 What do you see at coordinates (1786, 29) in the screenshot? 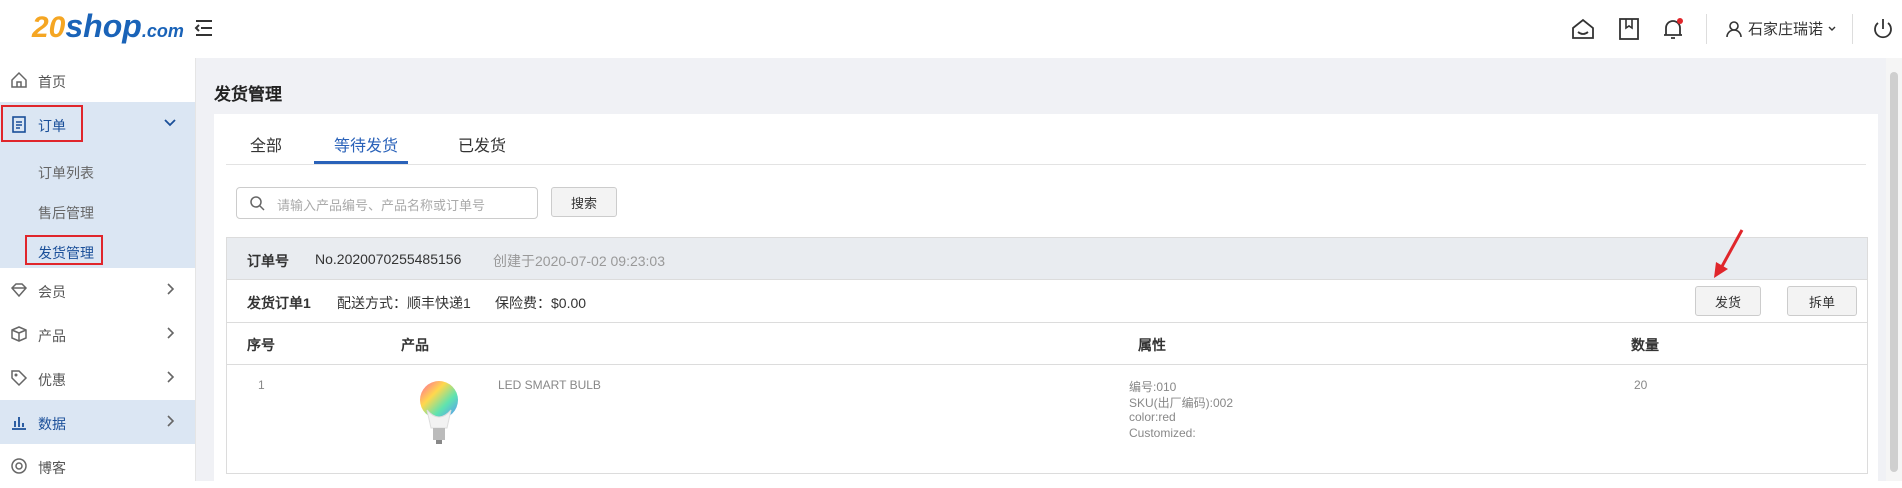
I see `user-name: 石家庄瑞诺` at bounding box center [1786, 29].